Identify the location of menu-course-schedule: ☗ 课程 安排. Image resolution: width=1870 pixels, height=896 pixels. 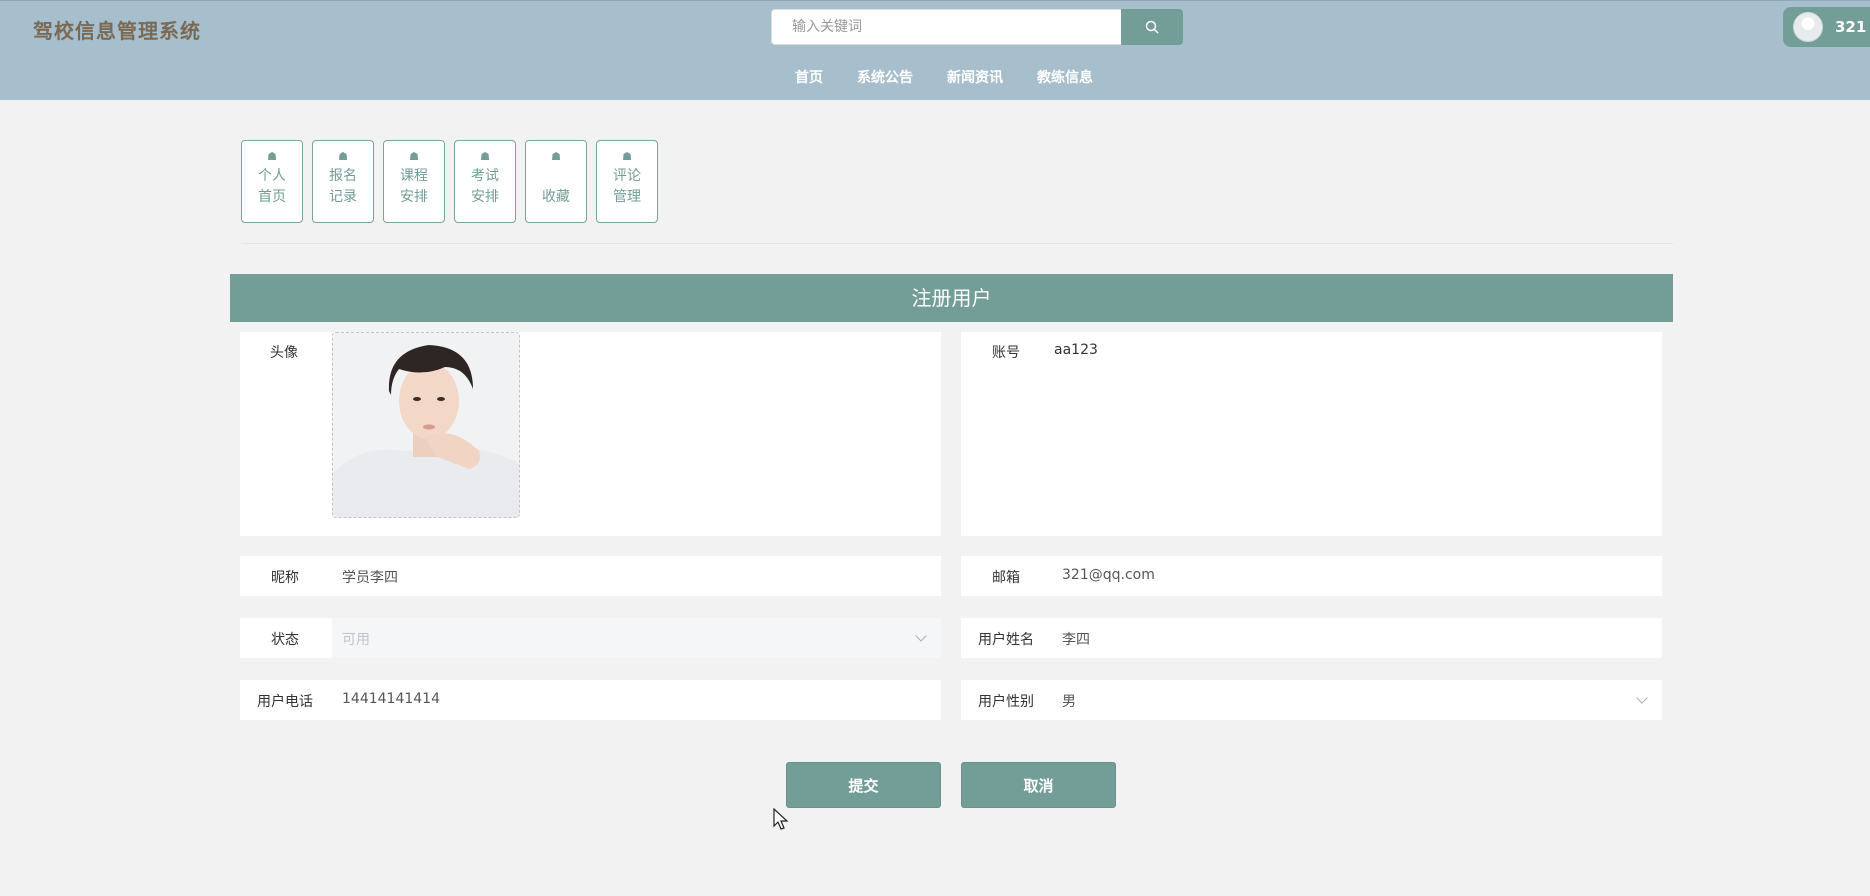
(414, 181).